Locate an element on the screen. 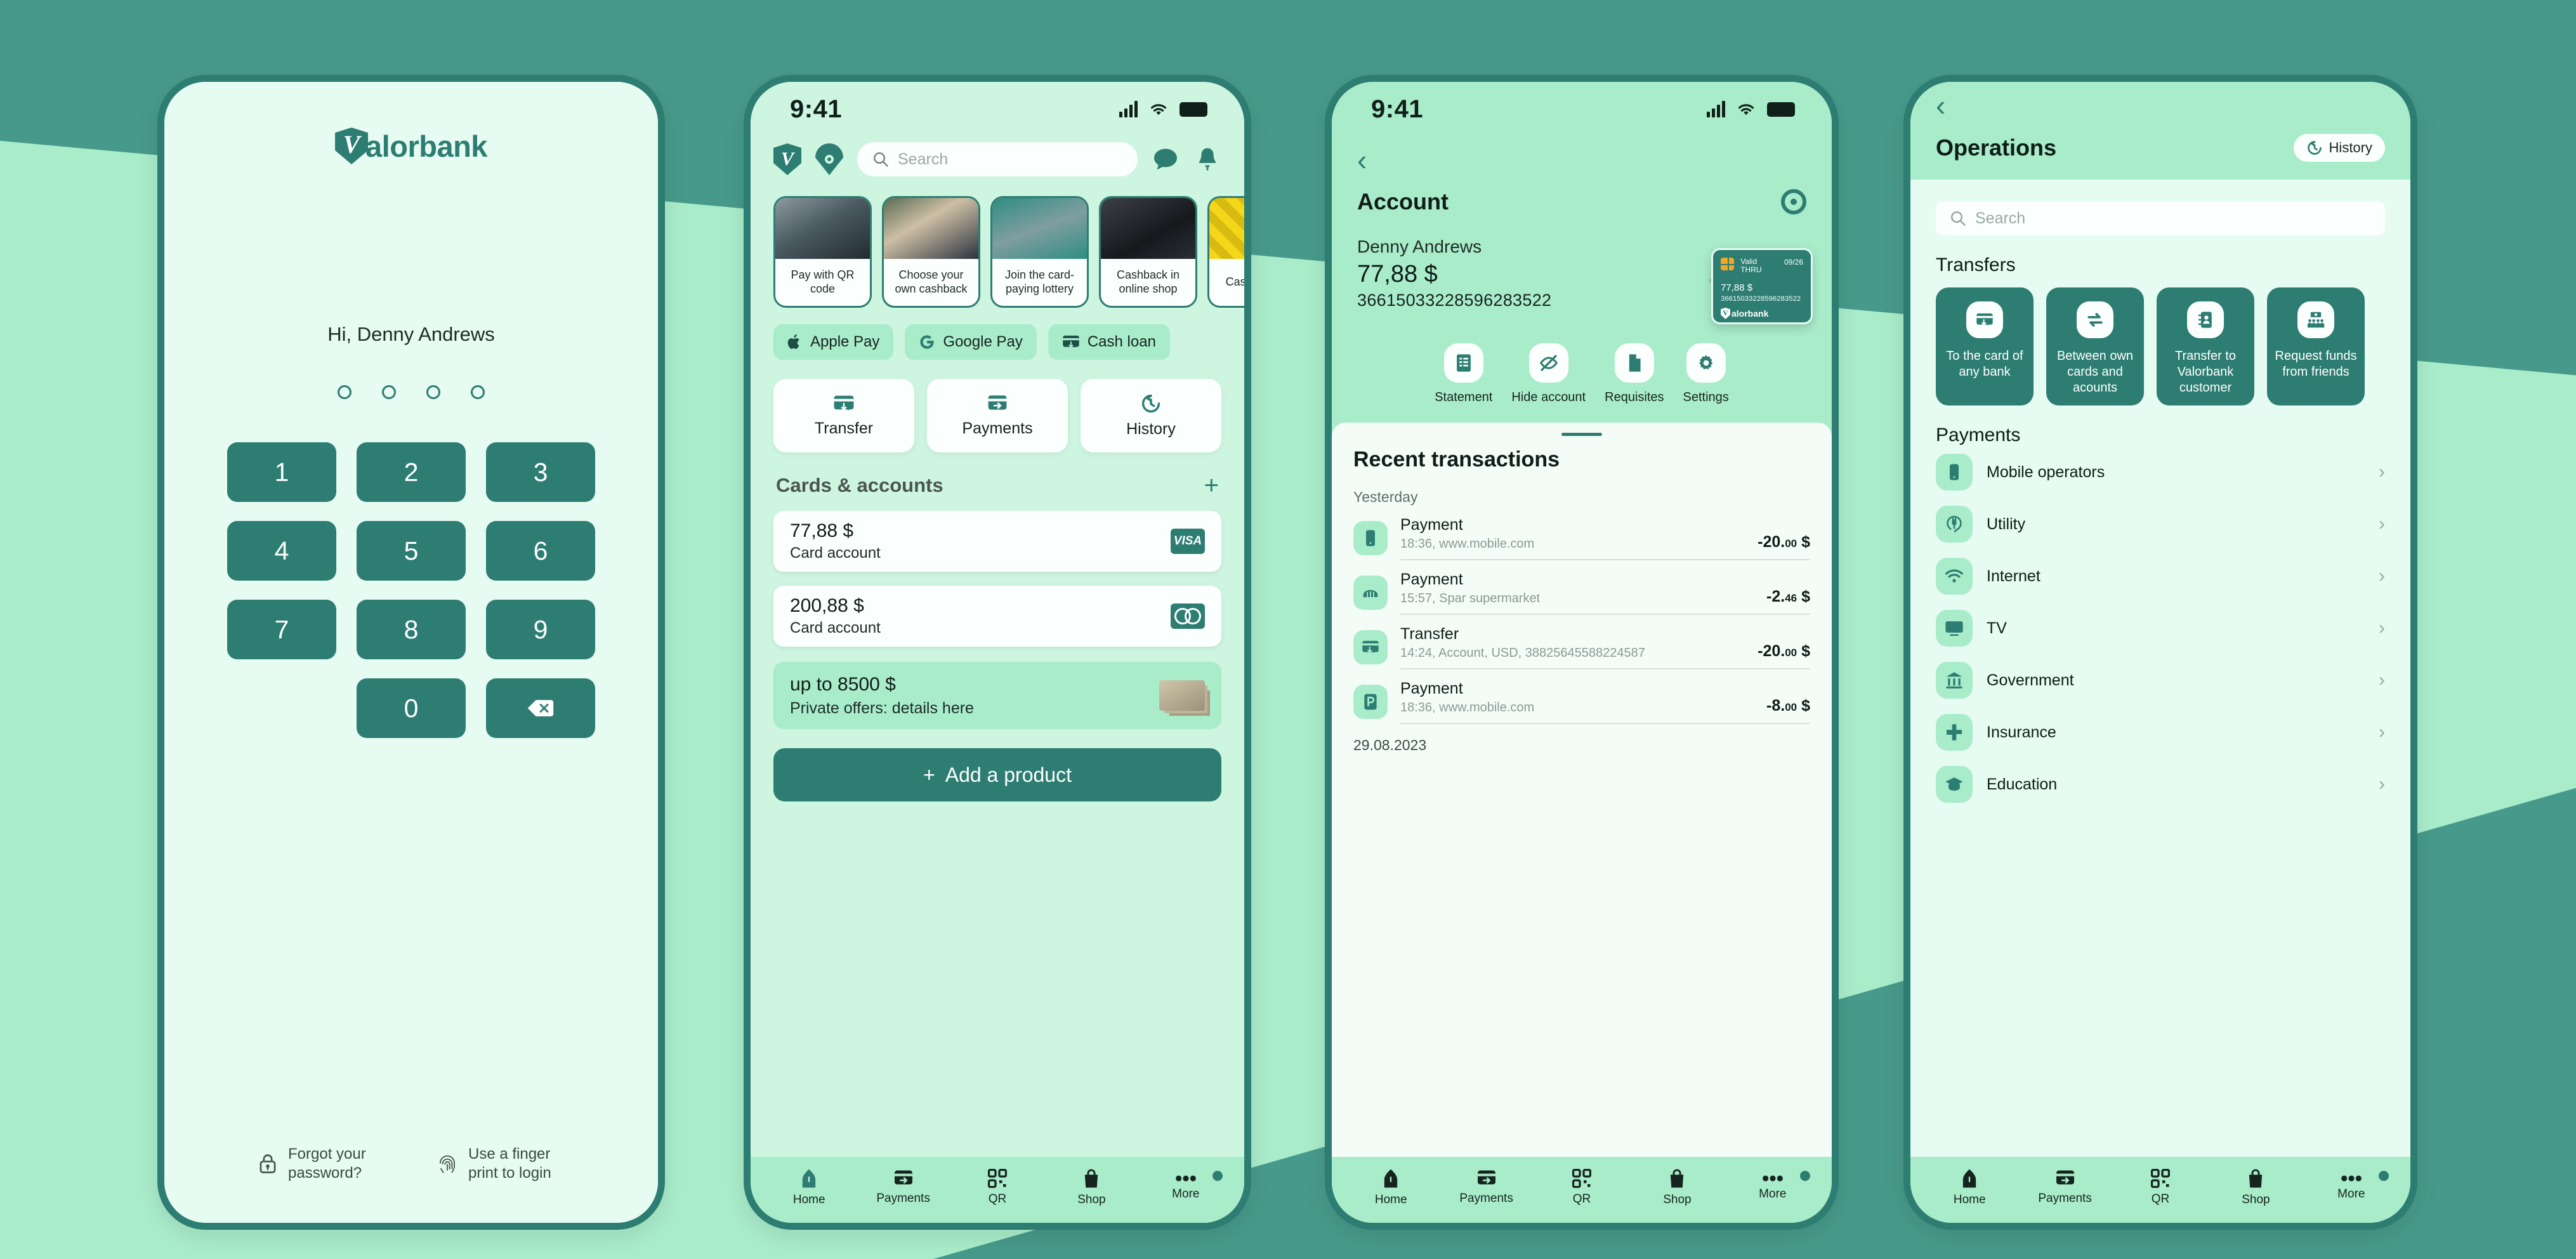  tab-label: Home is located at coordinates (1390, 1199).